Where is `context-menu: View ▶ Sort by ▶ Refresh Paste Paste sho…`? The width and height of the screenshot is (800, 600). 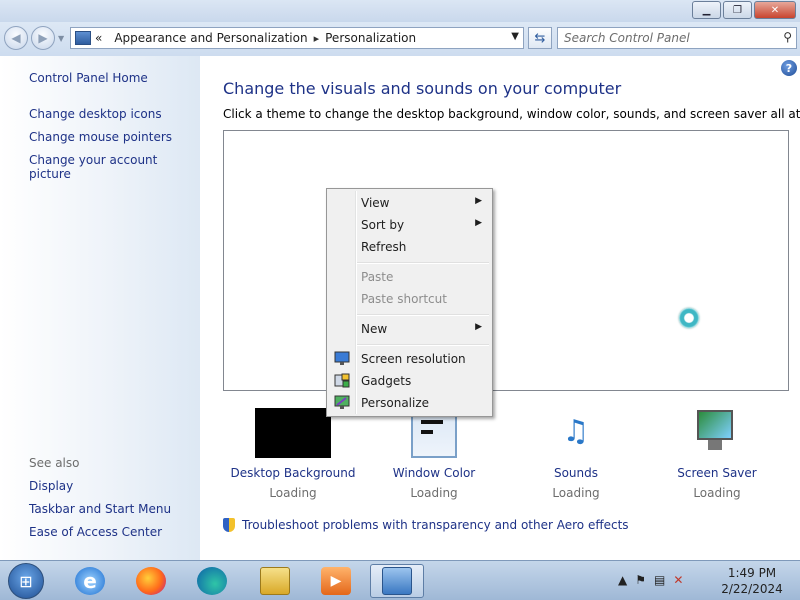
context-menu: View ▶ Sort by ▶ Refresh Paste Paste sho… is located at coordinates (409, 302).